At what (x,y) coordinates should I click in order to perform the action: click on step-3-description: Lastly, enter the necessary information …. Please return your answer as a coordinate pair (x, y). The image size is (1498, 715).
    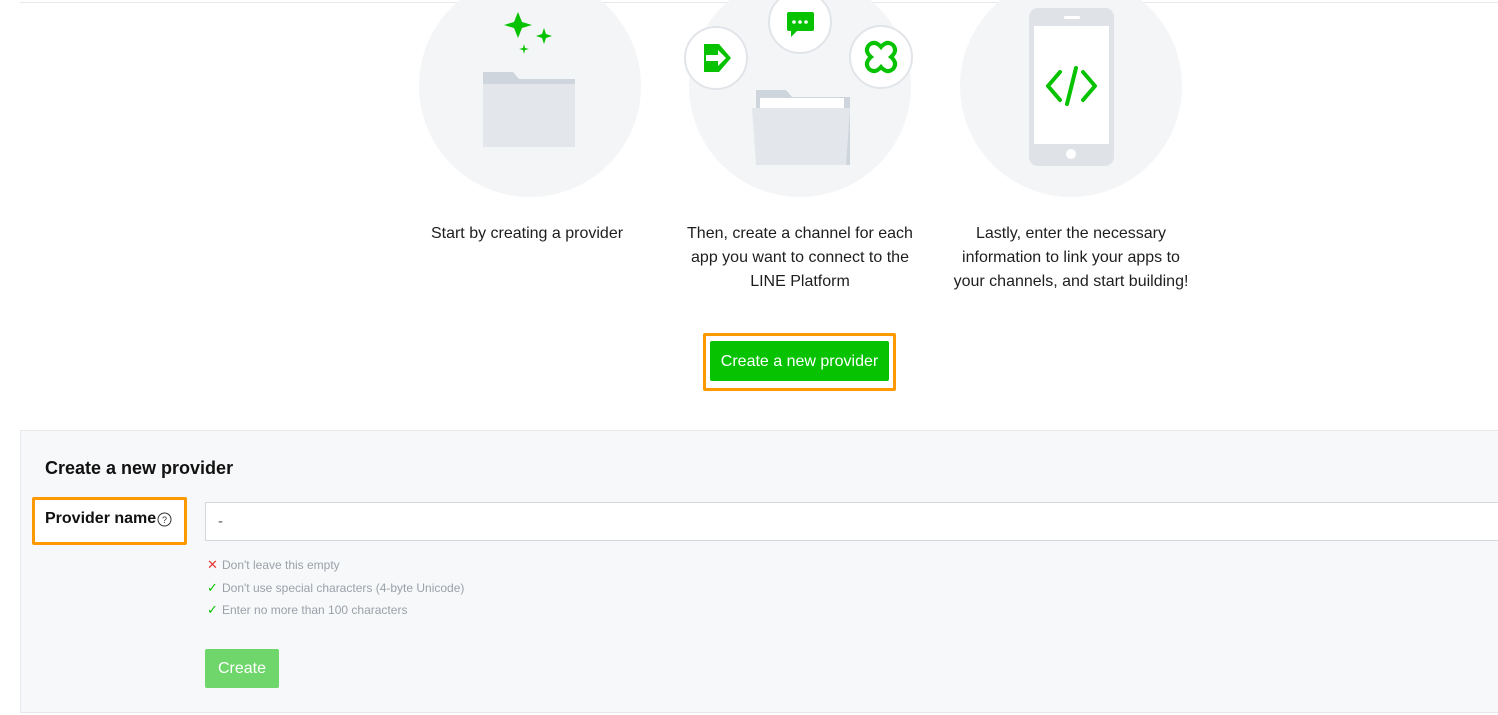
    Looking at the image, I should click on (1071, 257).